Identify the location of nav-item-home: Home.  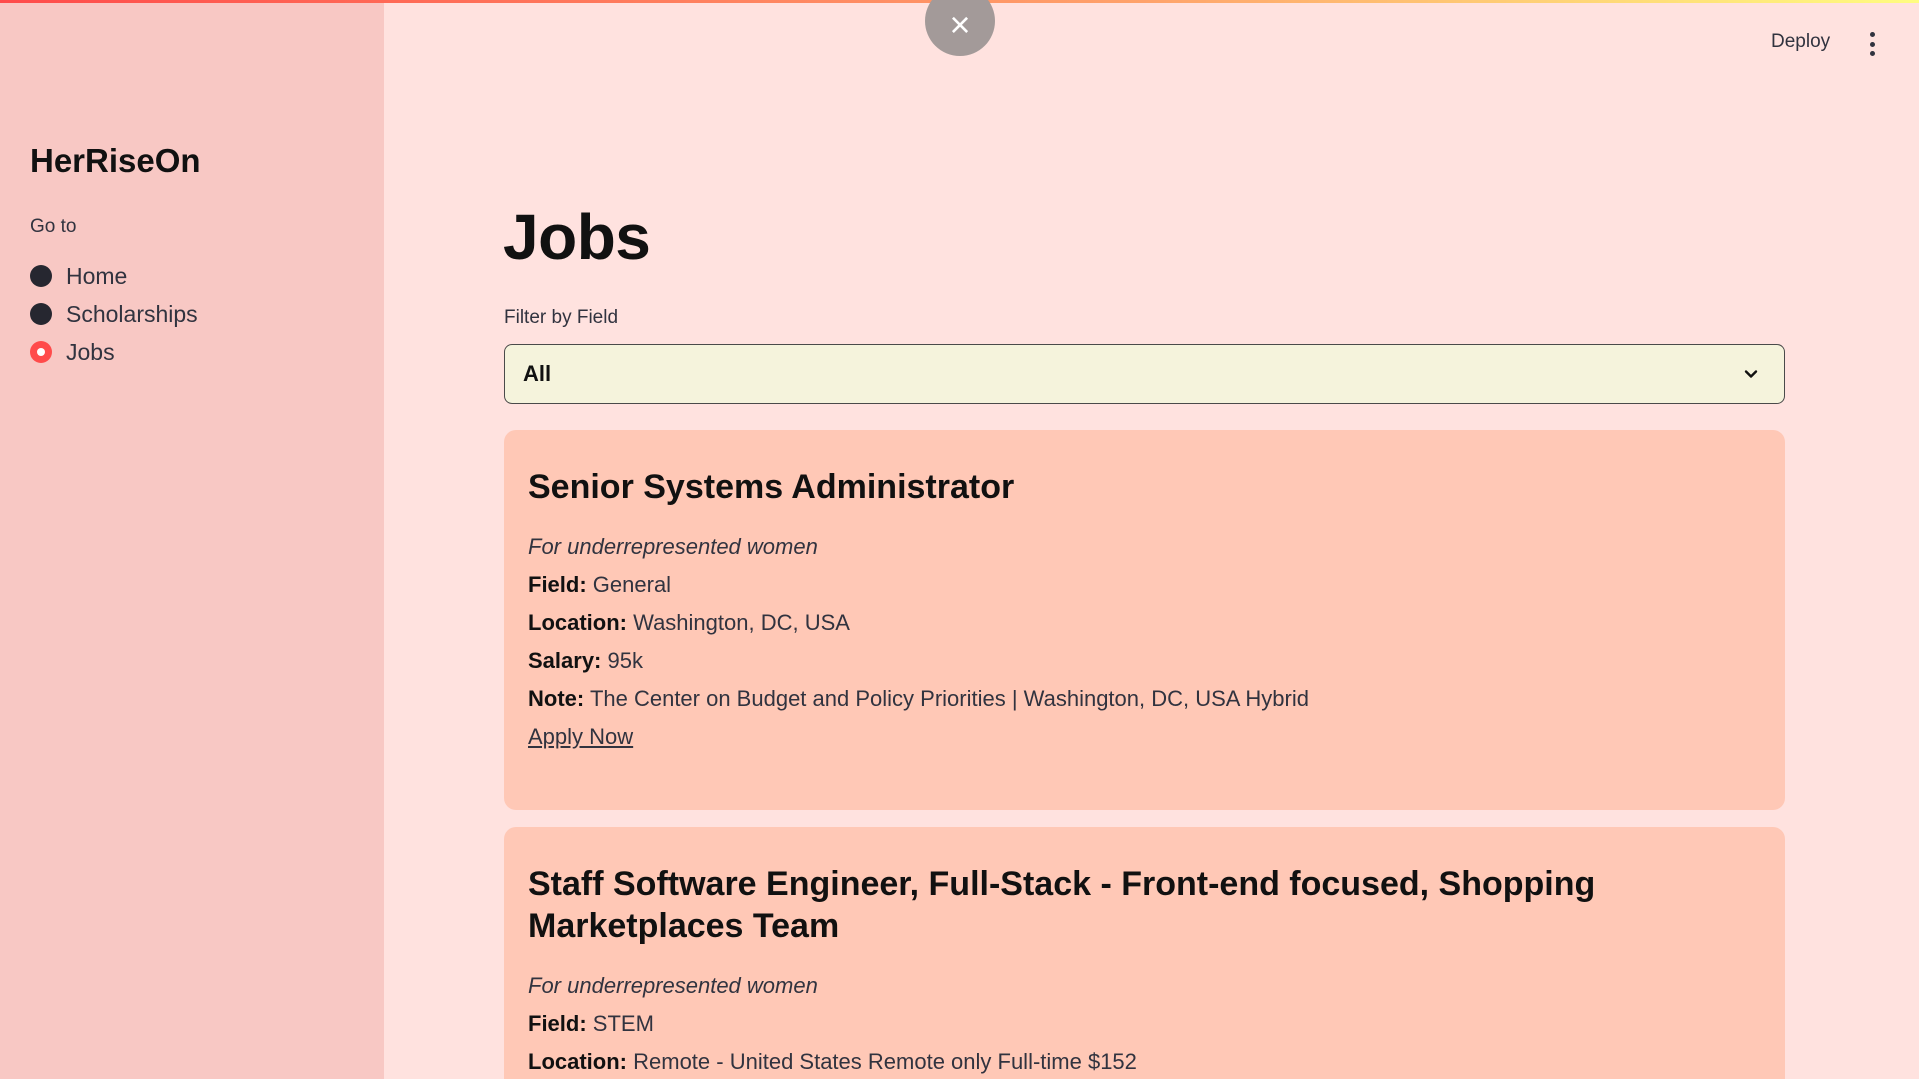
(114, 276).